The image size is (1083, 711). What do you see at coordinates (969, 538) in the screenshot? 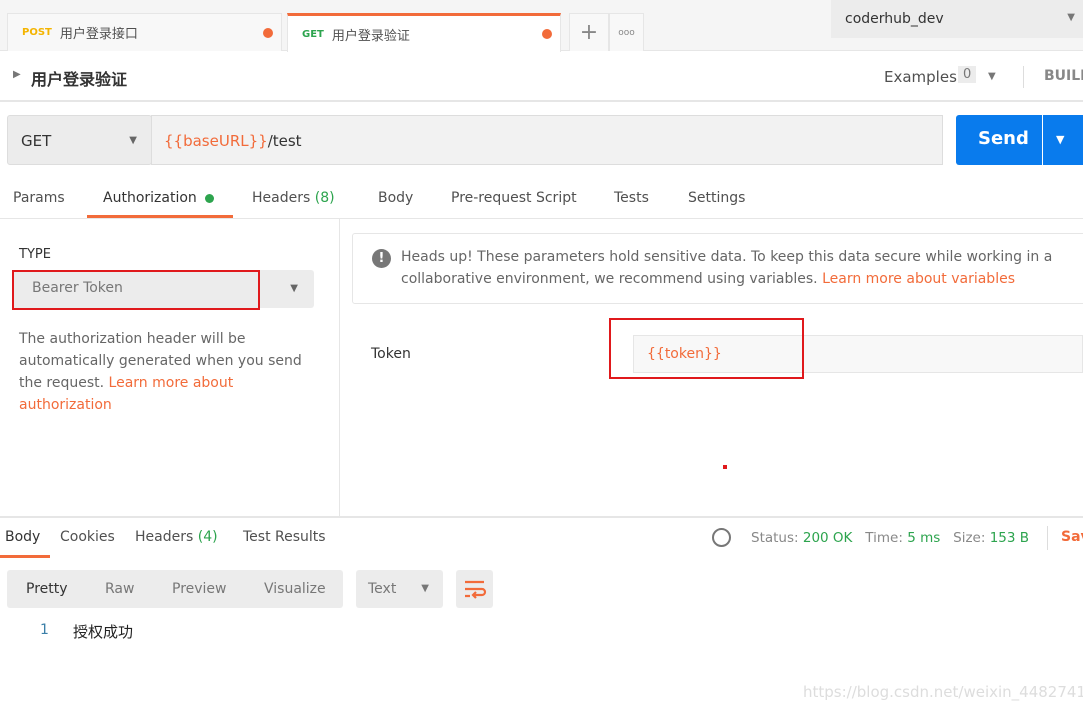
I see `size-label: Size:` at bounding box center [969, 538].